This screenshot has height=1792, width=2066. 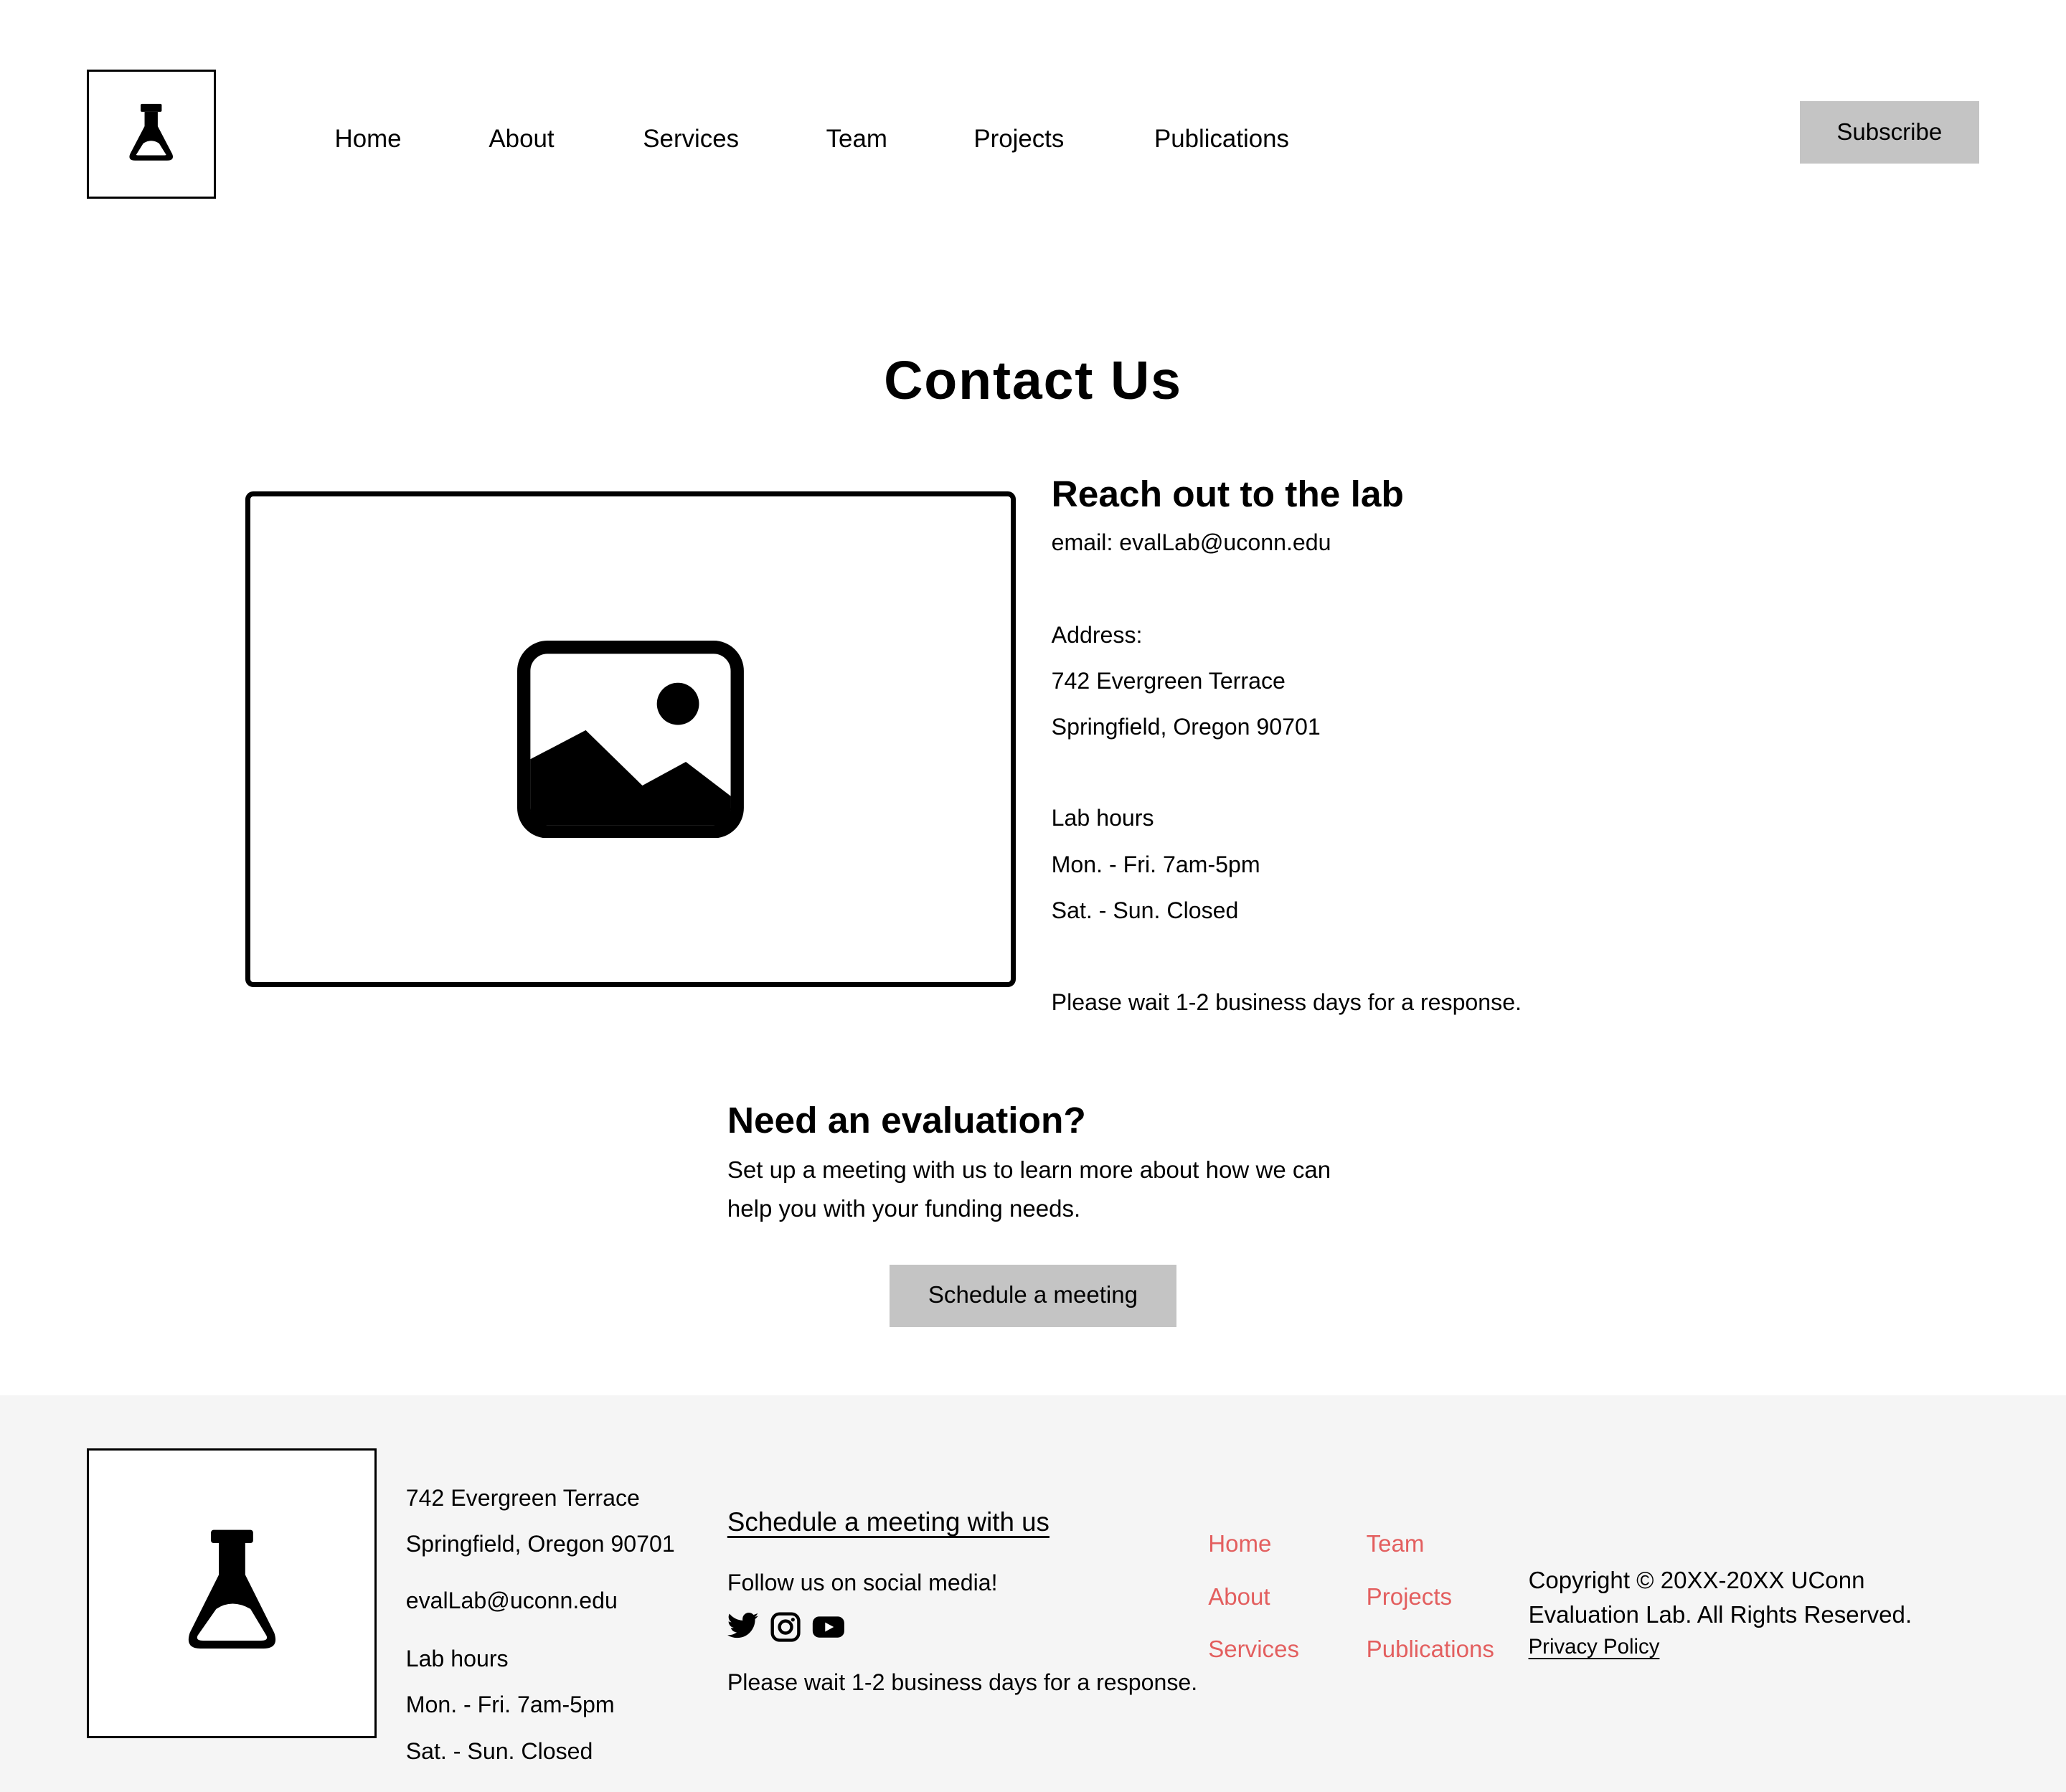 I want to click on nav-services: Services, so click(x=691, y=139).